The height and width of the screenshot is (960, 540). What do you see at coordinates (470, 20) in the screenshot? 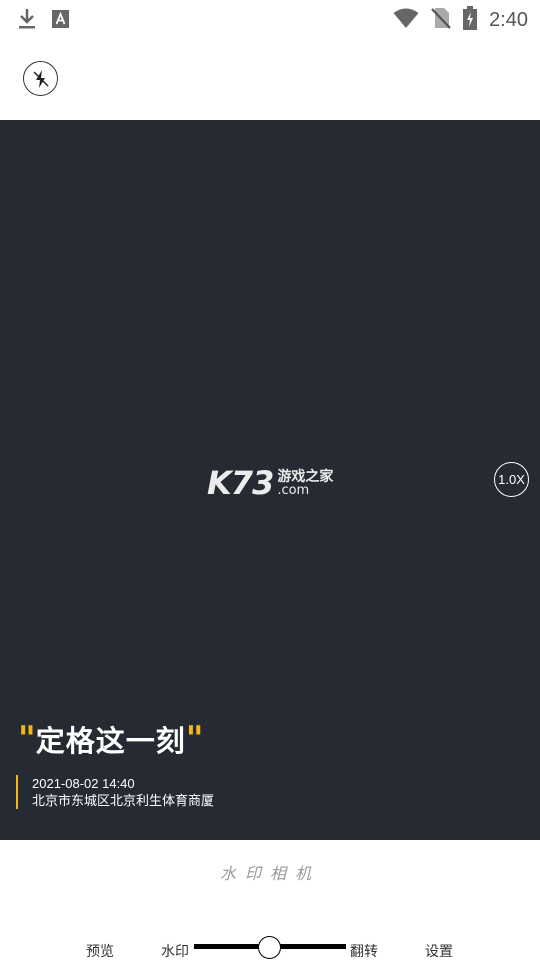
I see `battery-charging-icon` at bounding box center [470, 20].